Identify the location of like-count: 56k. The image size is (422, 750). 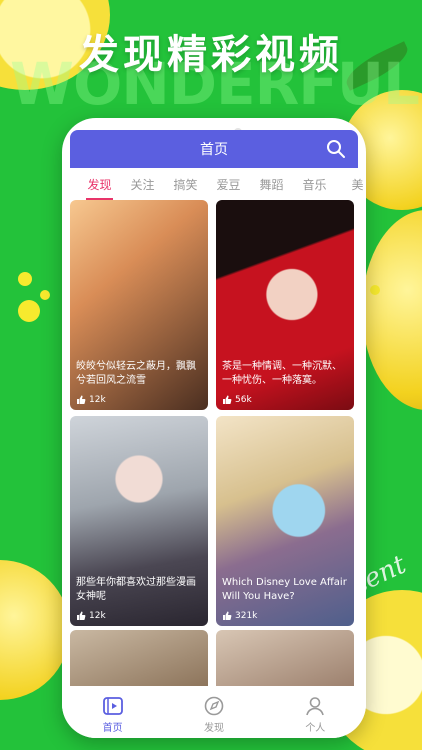
(237, 400).